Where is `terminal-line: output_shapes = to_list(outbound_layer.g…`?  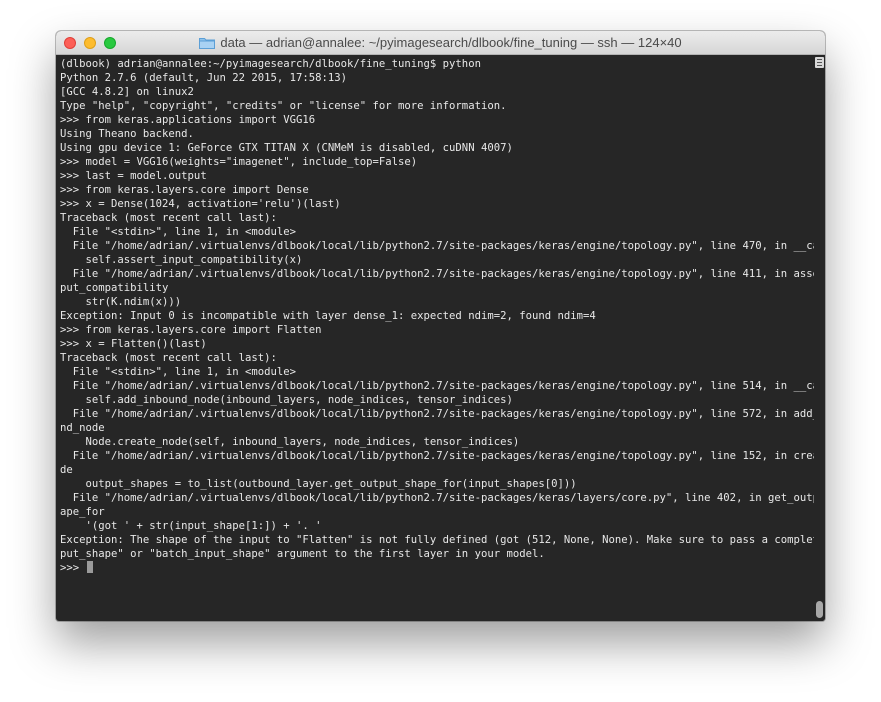 terminal-line: output_shapes = to_list(outbound_layer.g… is located at coordinates (318, 484).